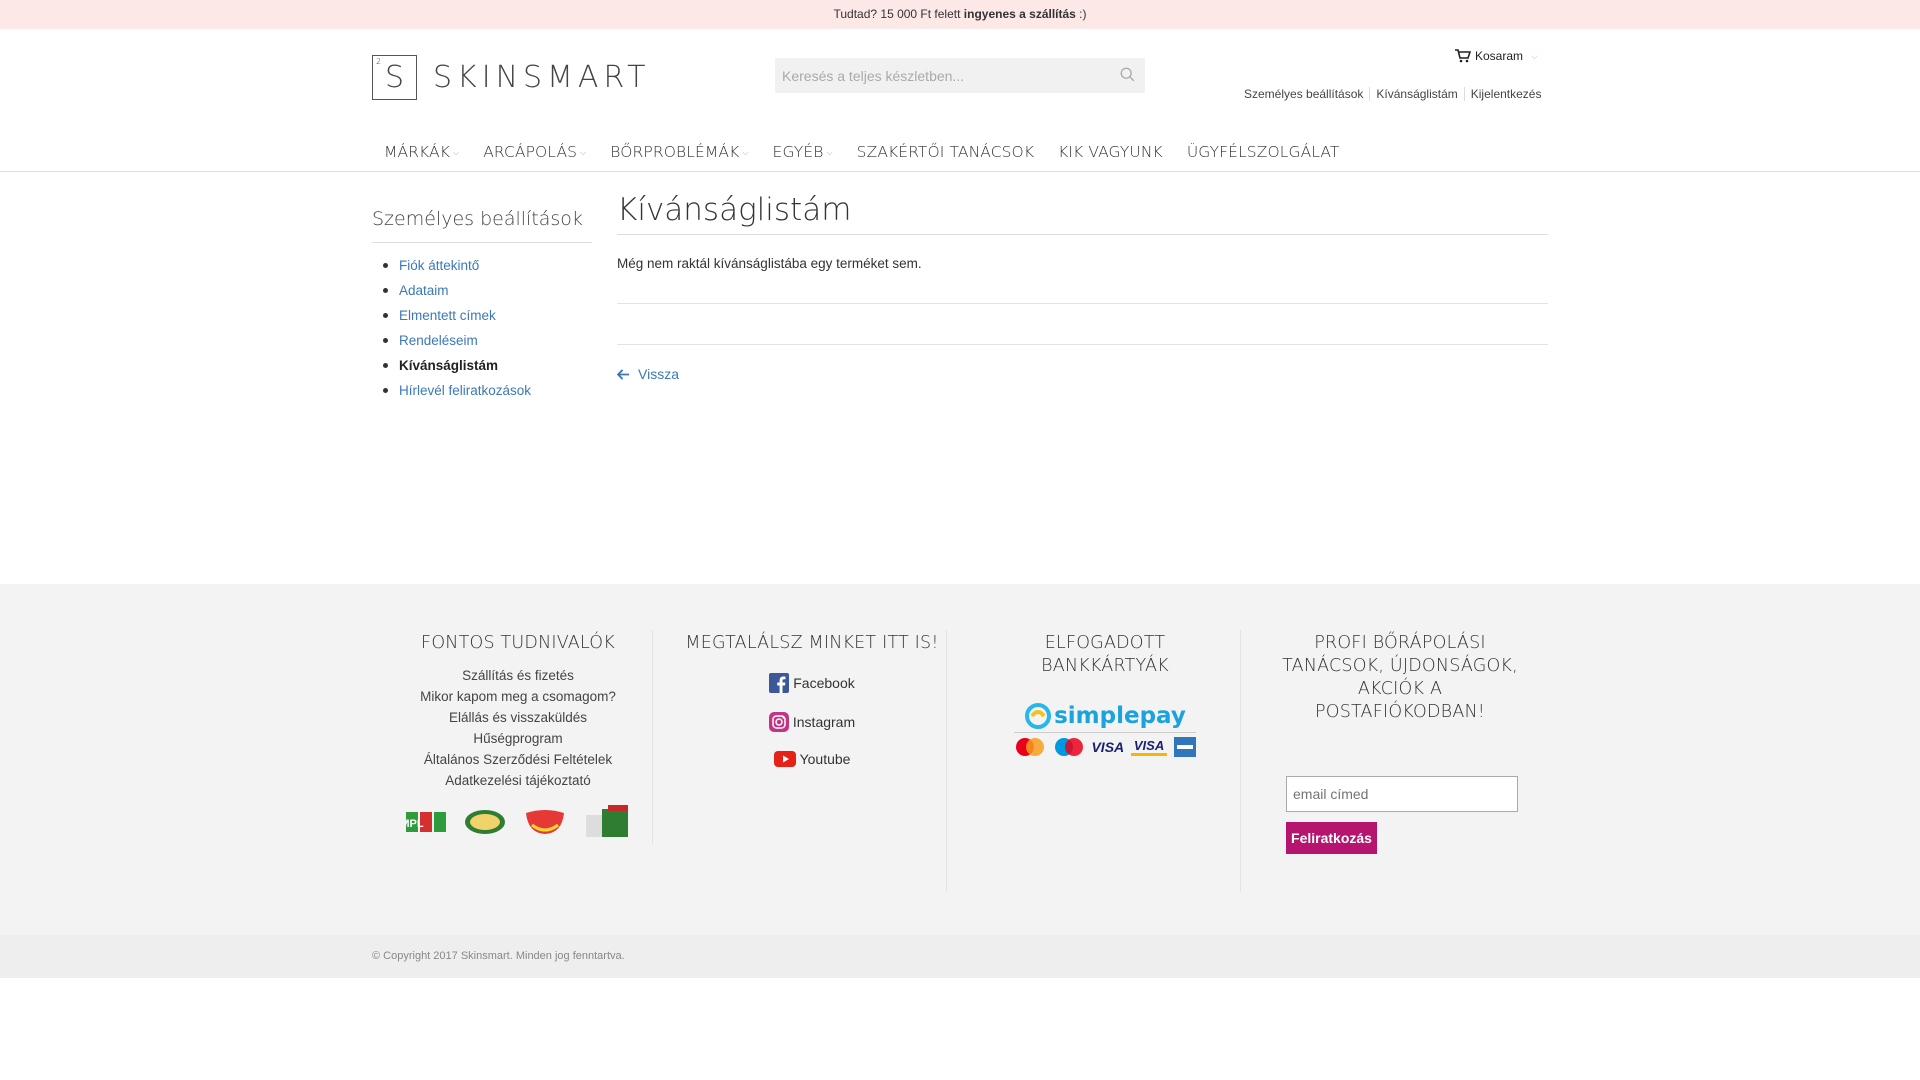 Image resolution: width=1920 pixels, height=1080 pixels. I want to click on newsletter-title-line4: POSTAFIÓKODBAN!, so click(1400, 712).